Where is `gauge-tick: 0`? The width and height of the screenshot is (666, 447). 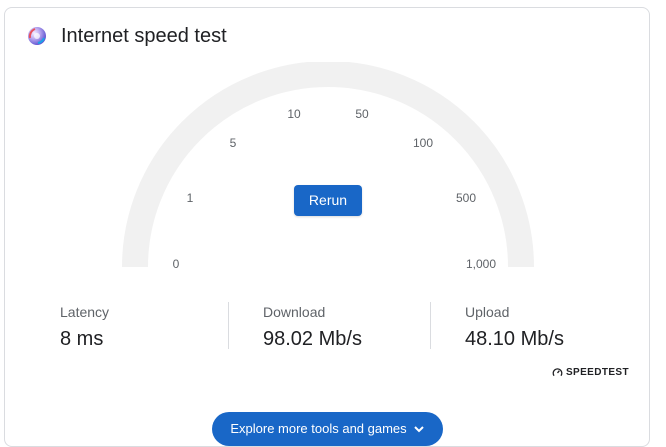
gauge-tick: 0 is located at coordinates (176, 264).